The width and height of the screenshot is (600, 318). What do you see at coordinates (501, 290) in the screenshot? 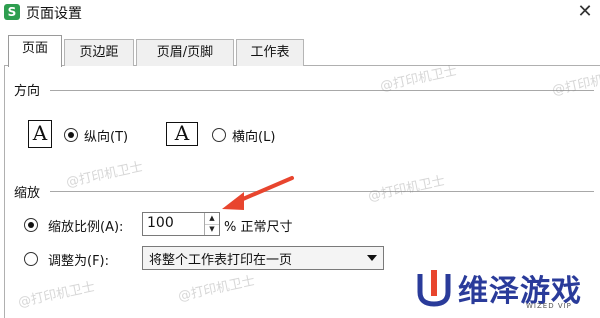
I see `brand-logo: 维泽游戏 WIZED VIP` at bounding box center [501, 290].